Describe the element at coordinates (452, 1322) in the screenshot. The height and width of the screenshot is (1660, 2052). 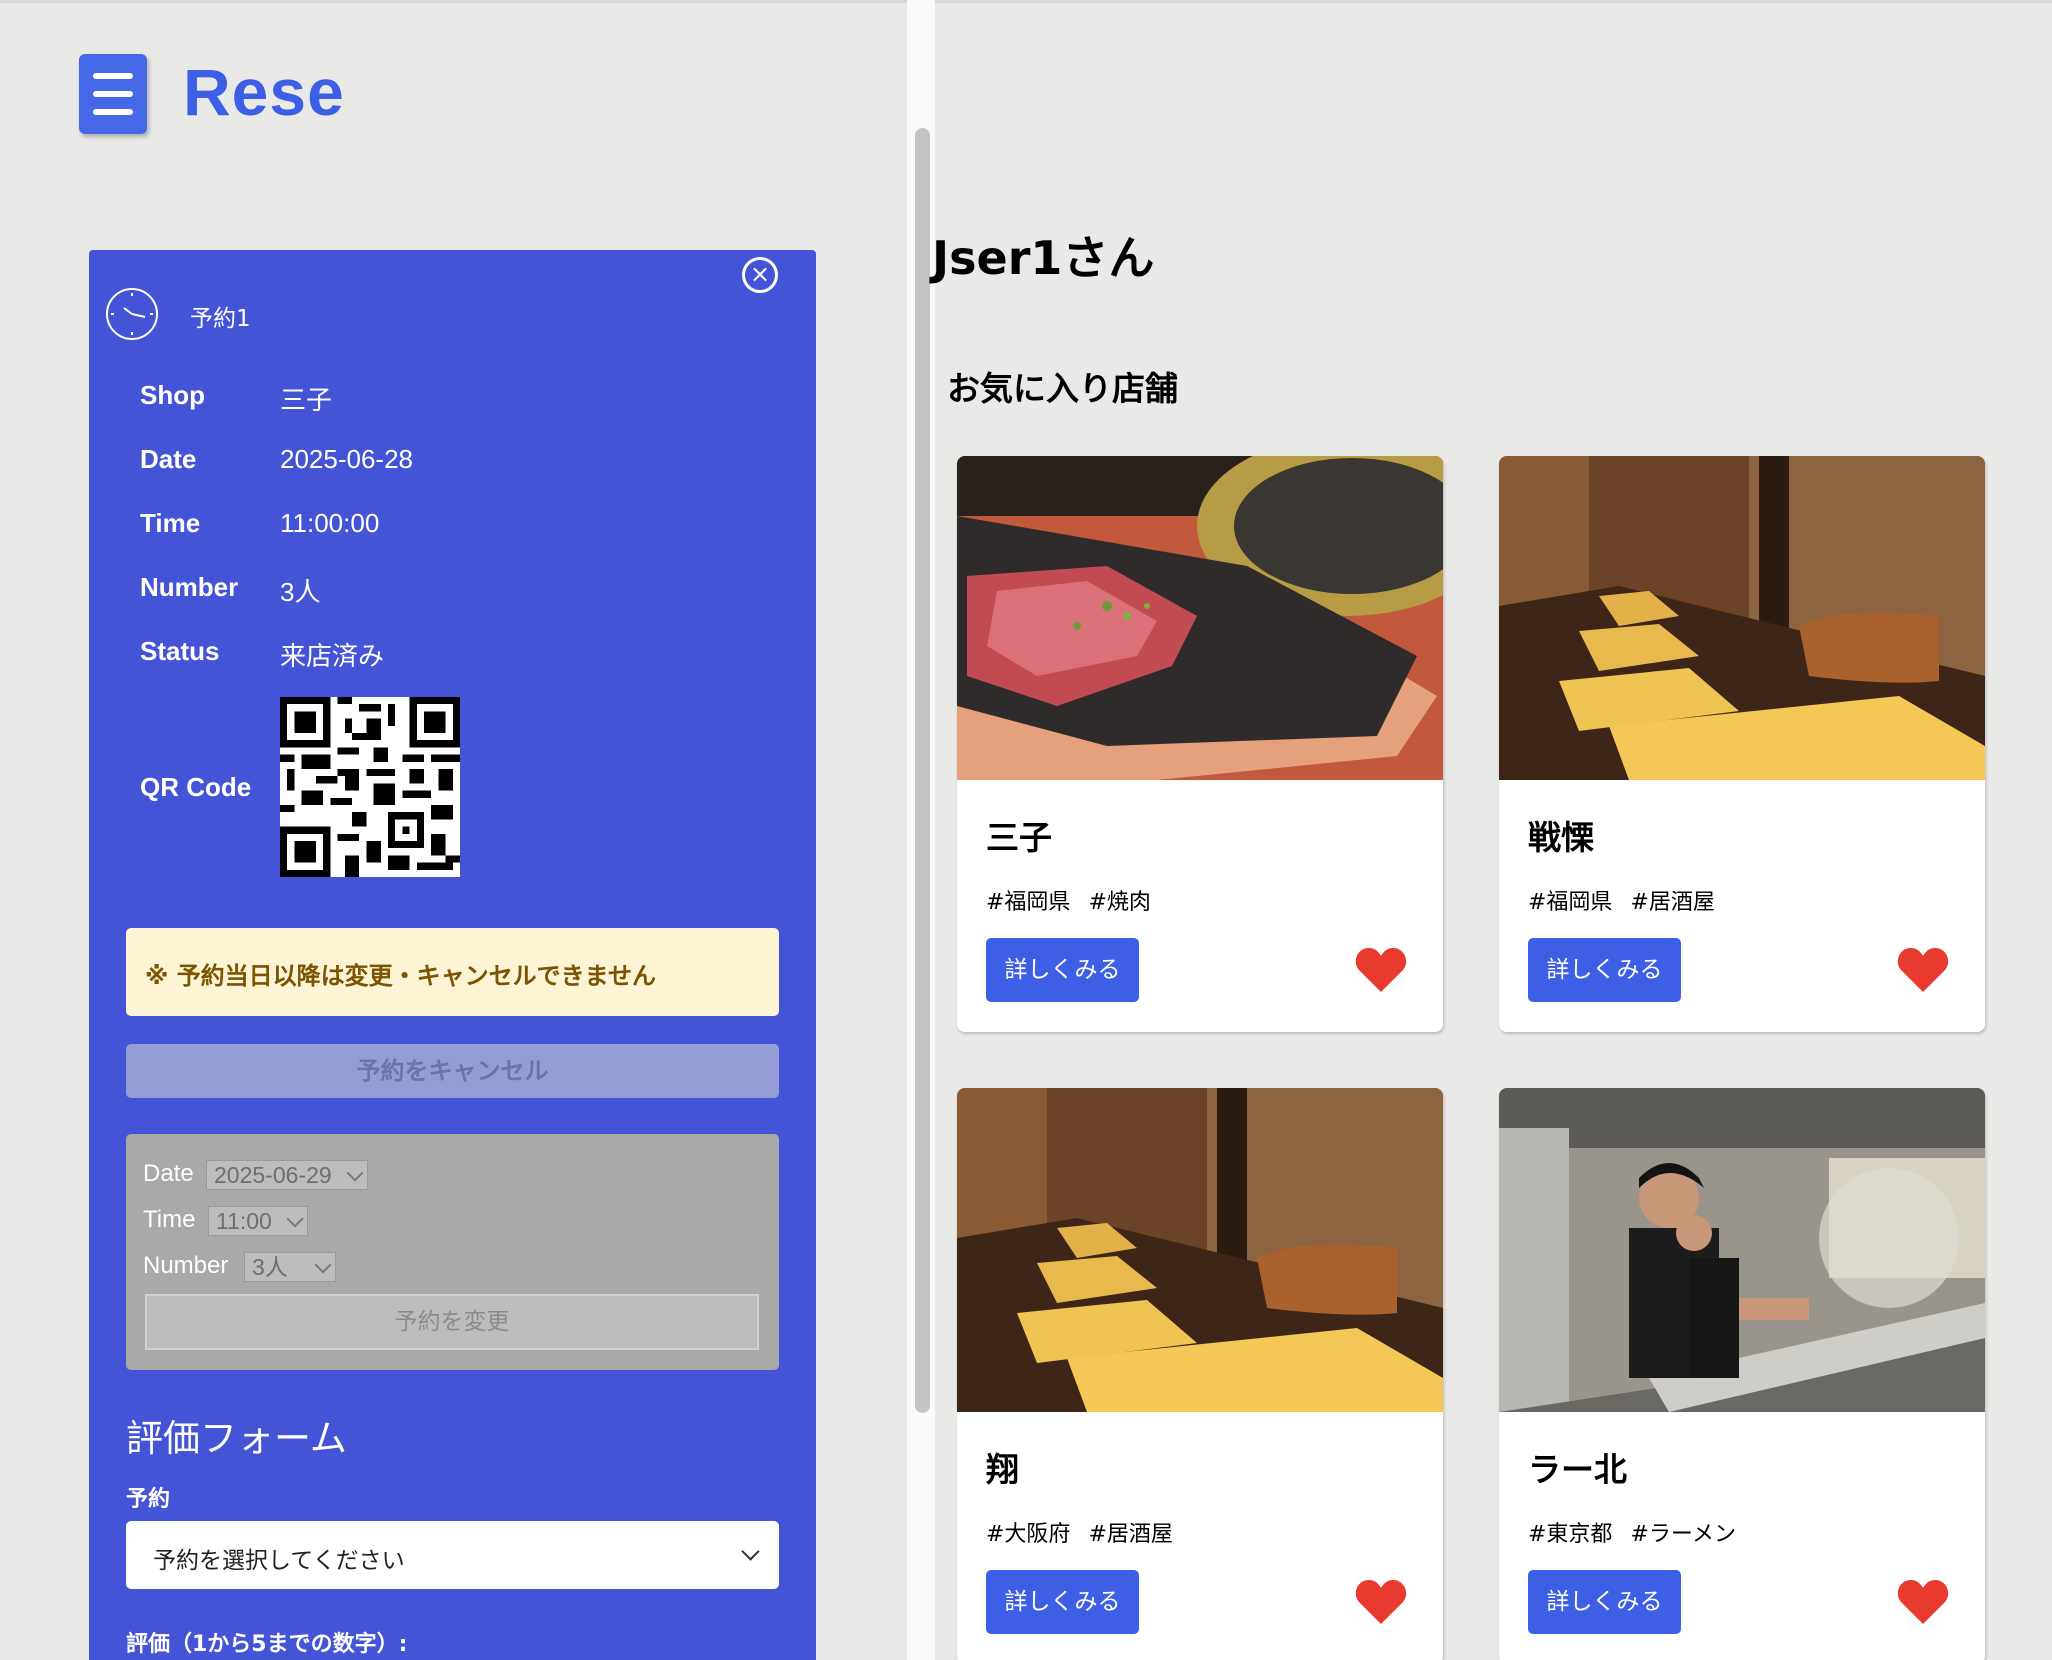
I see `change-reservation-button: 予約を変更` at that location.